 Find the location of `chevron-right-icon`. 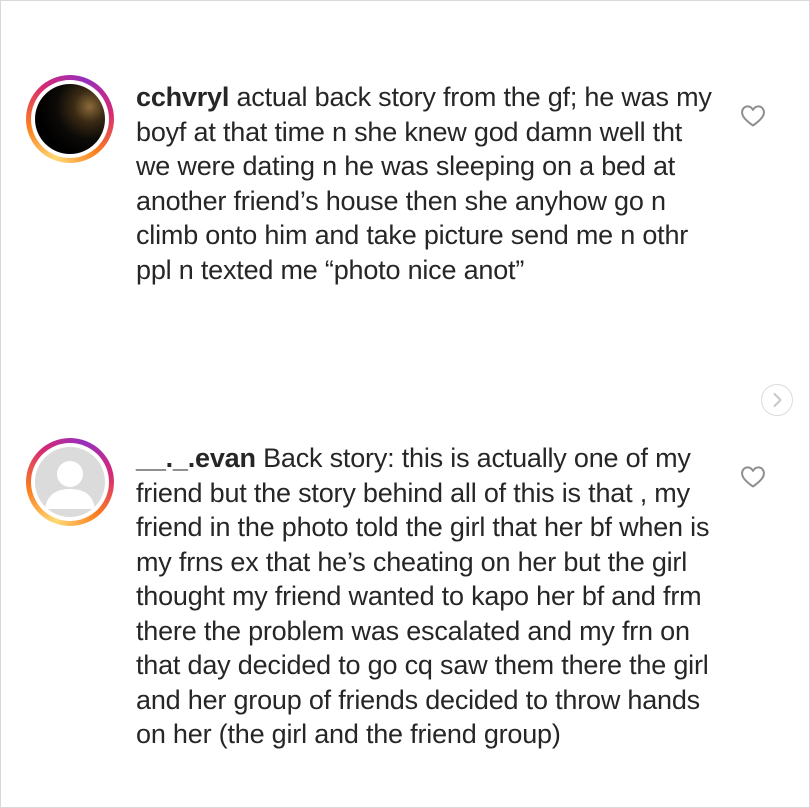

chevron-right-icon is located at coordinates (777, 400).